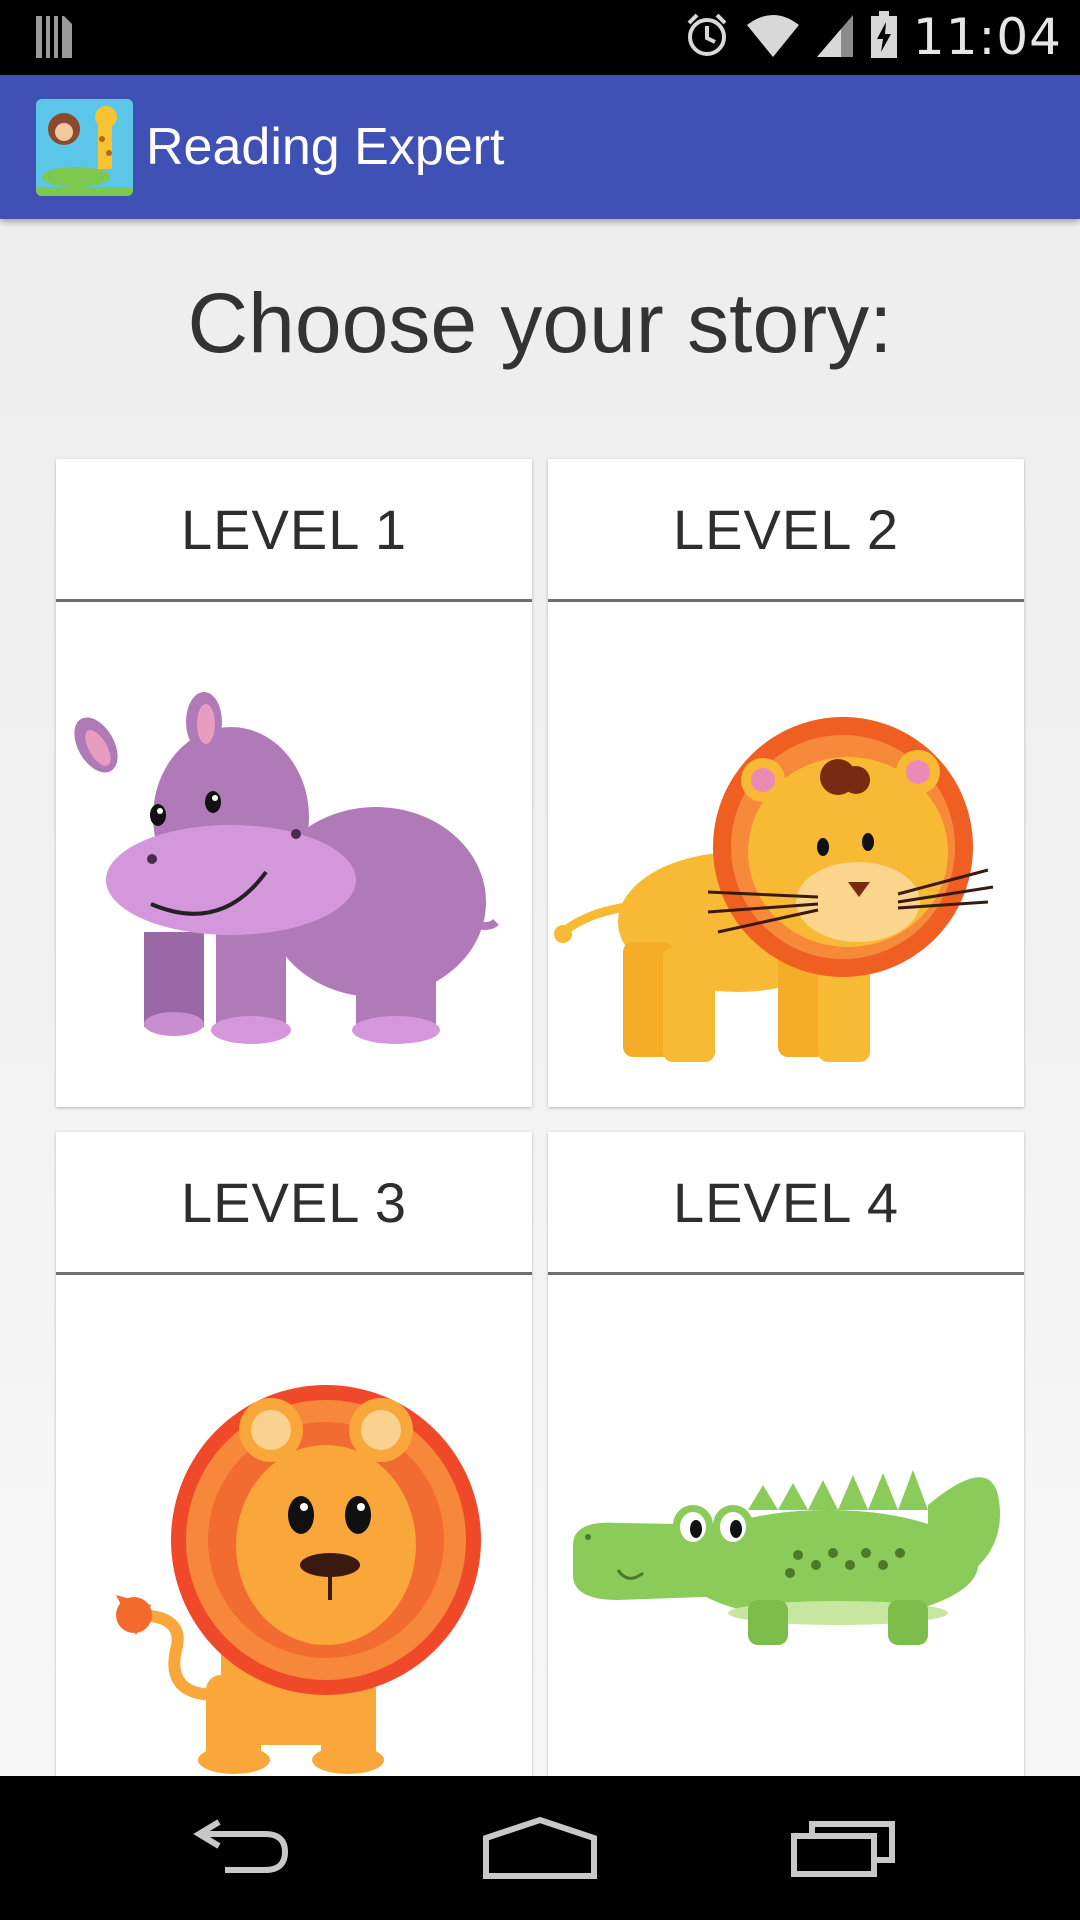 The height and width of the screenshot is (1920, 1080). What do you see at coordinates (84, 147) in the screenshot?
I see `app-logo-icon` at bounding box center [84, 147].